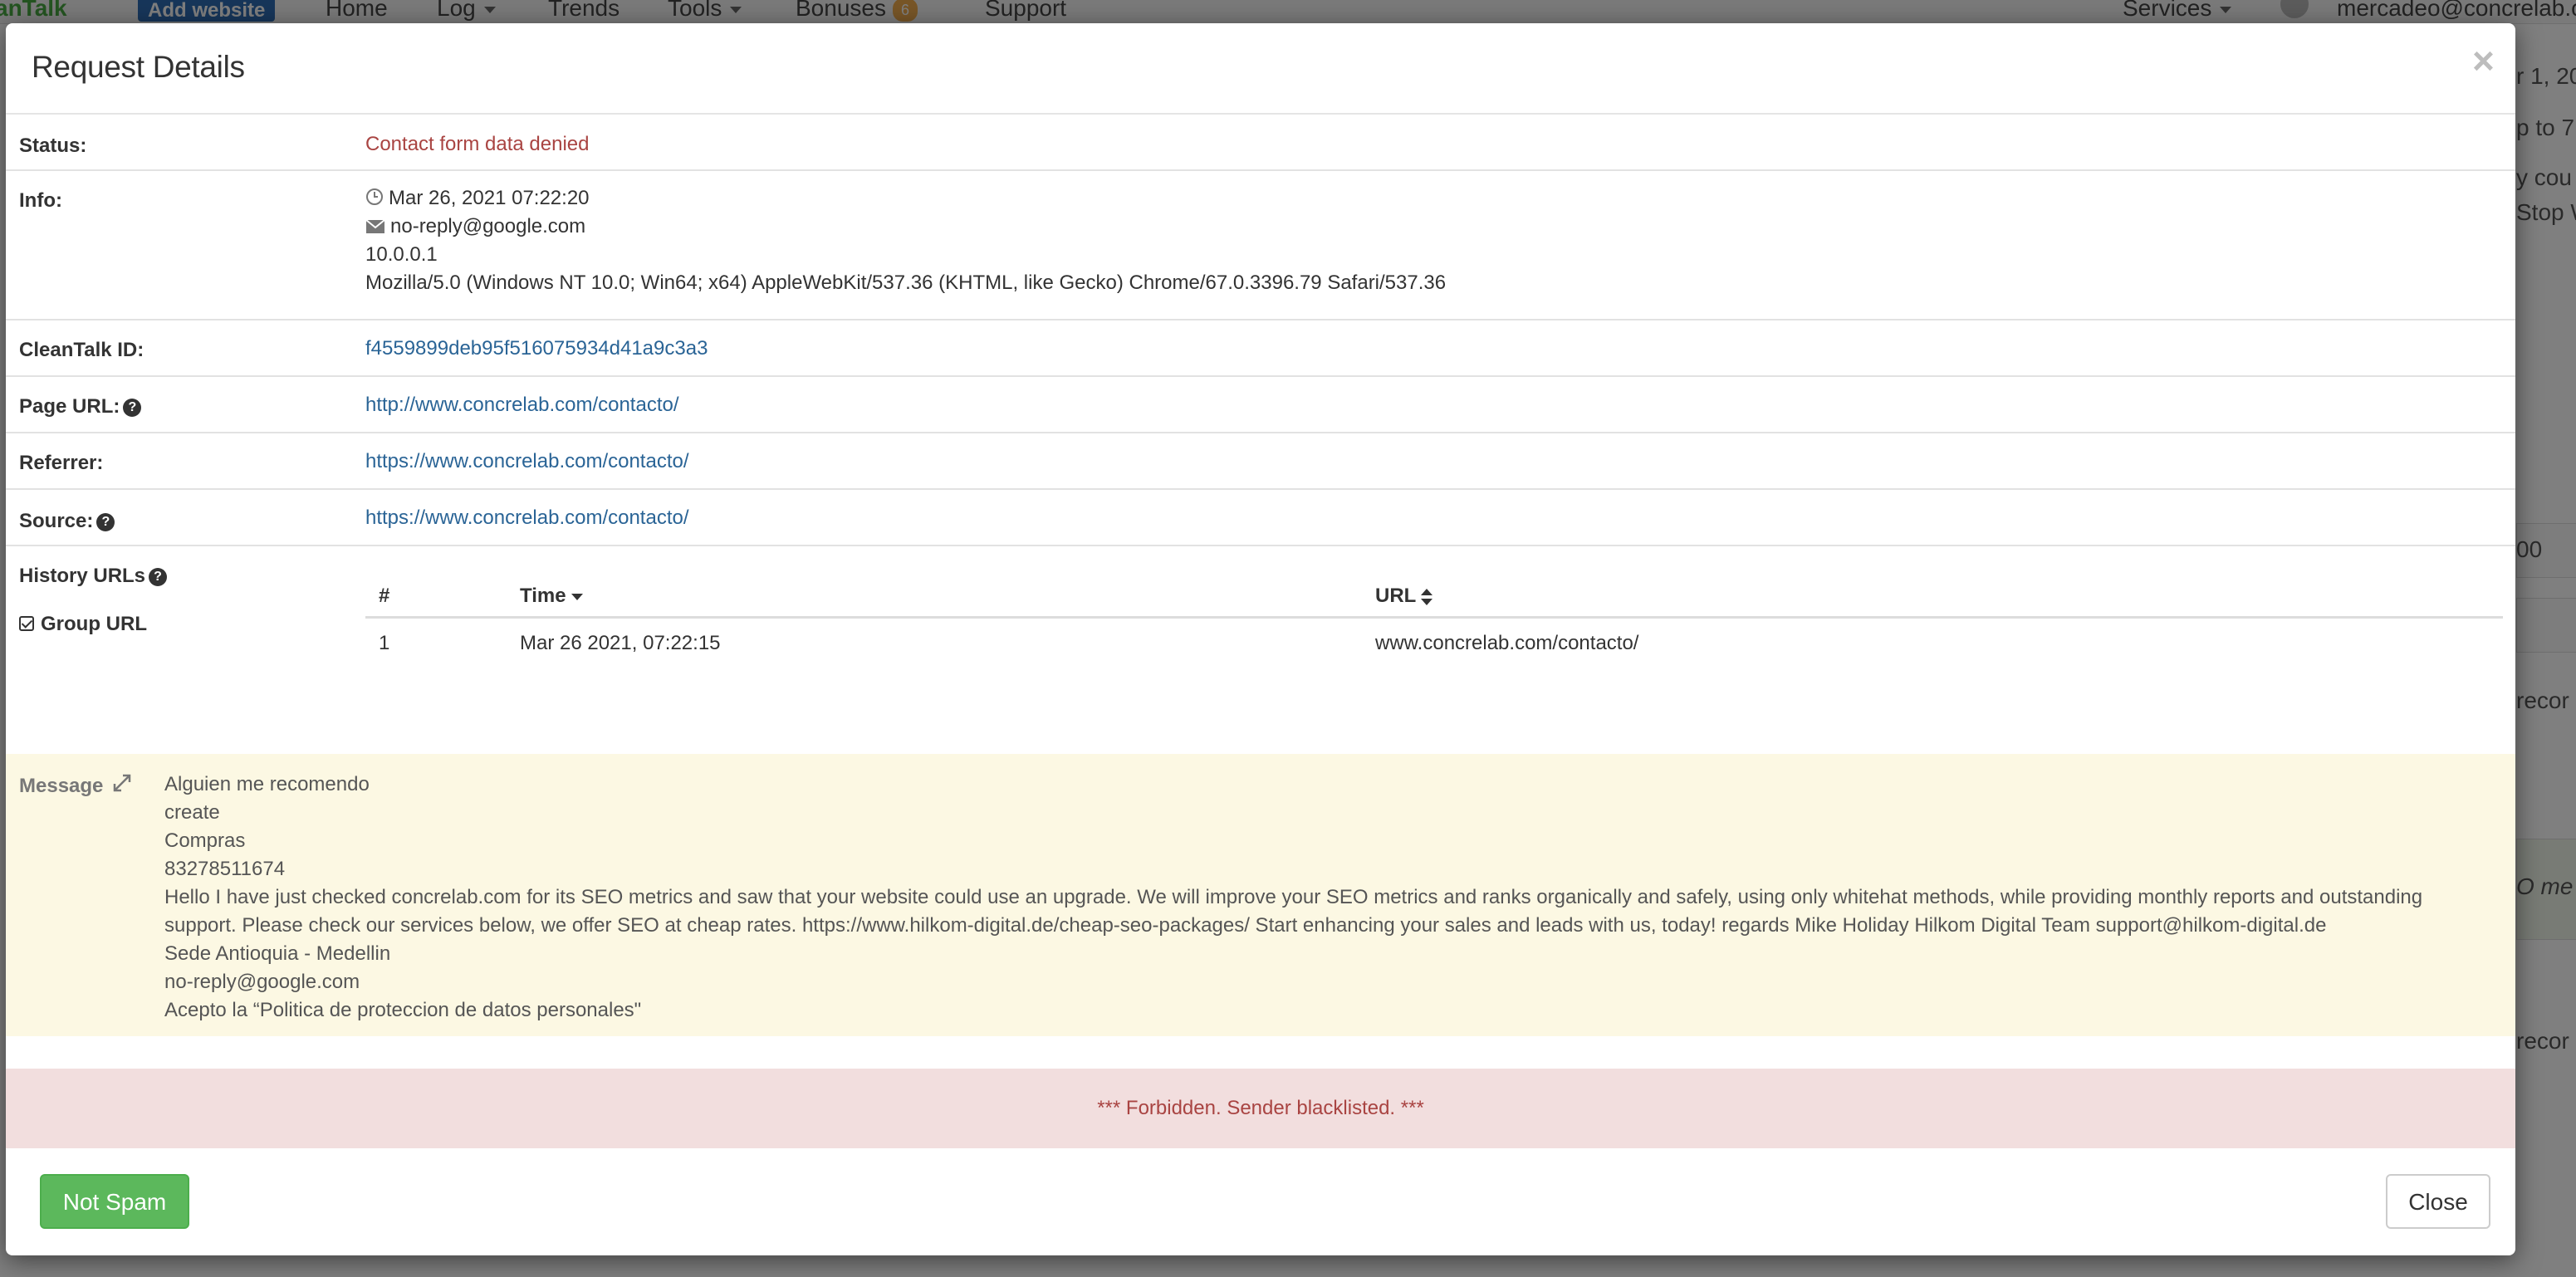 Image resolution: width=2576 pixels, height=1277 pixels. What do you see at coordinates (41, 200) in the screenshot?
I see `info-label: Info:` at bounding box center [41, 200].